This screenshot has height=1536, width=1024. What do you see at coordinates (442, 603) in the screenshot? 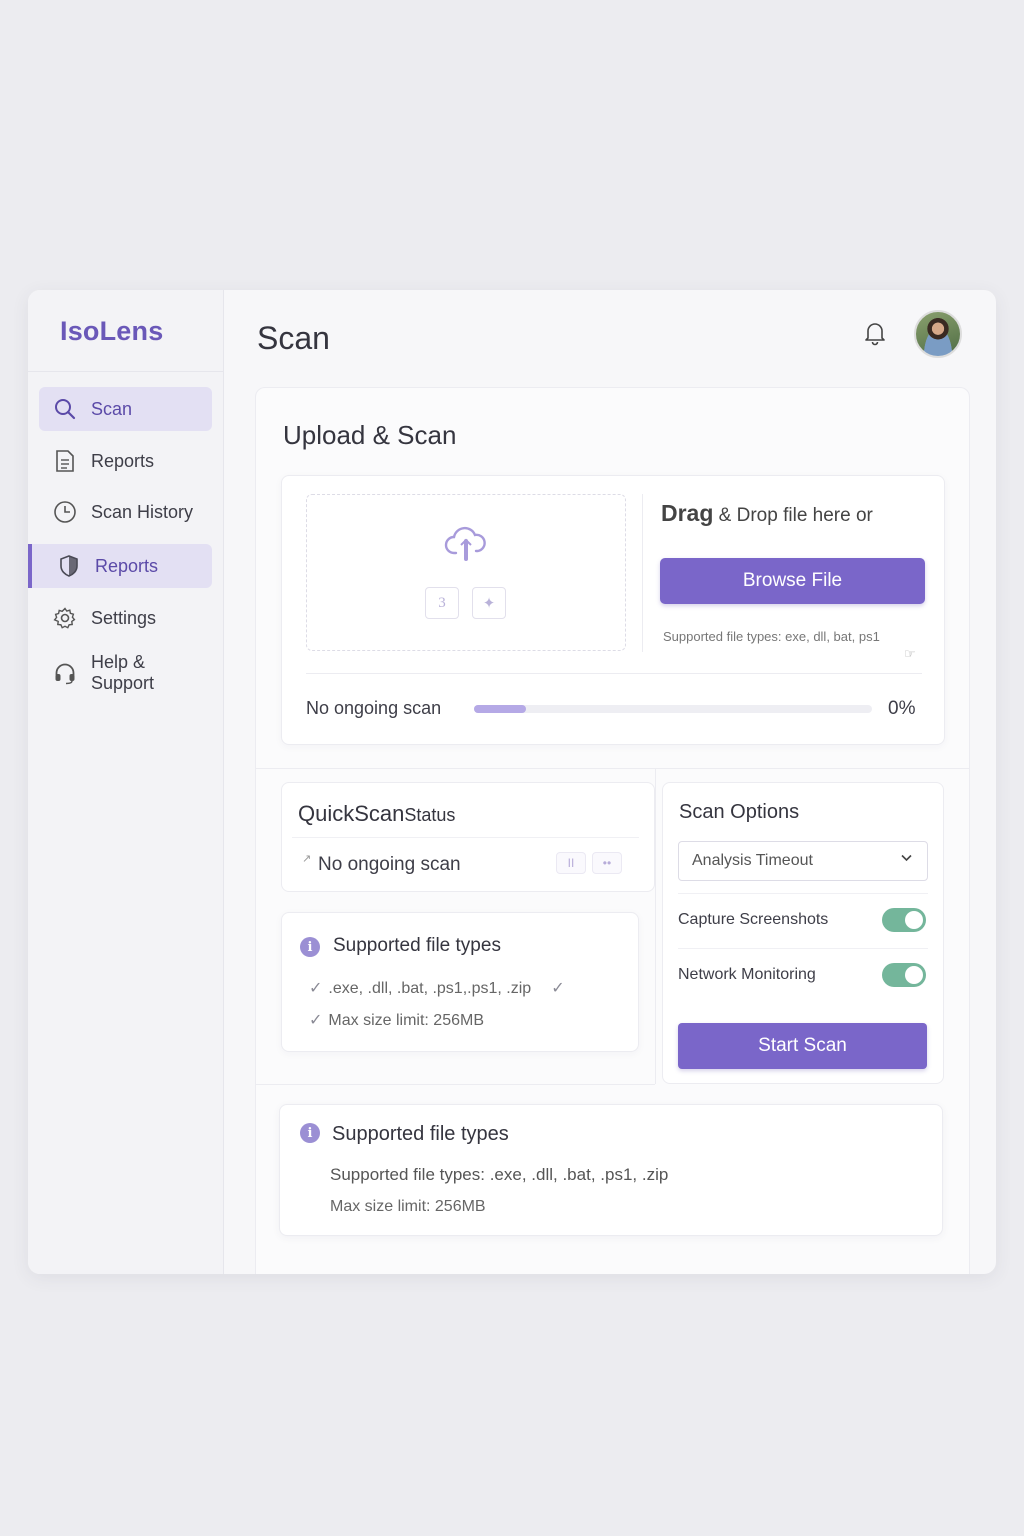
I see `mini-counter-button: 3` at bounding box center [442, 603].